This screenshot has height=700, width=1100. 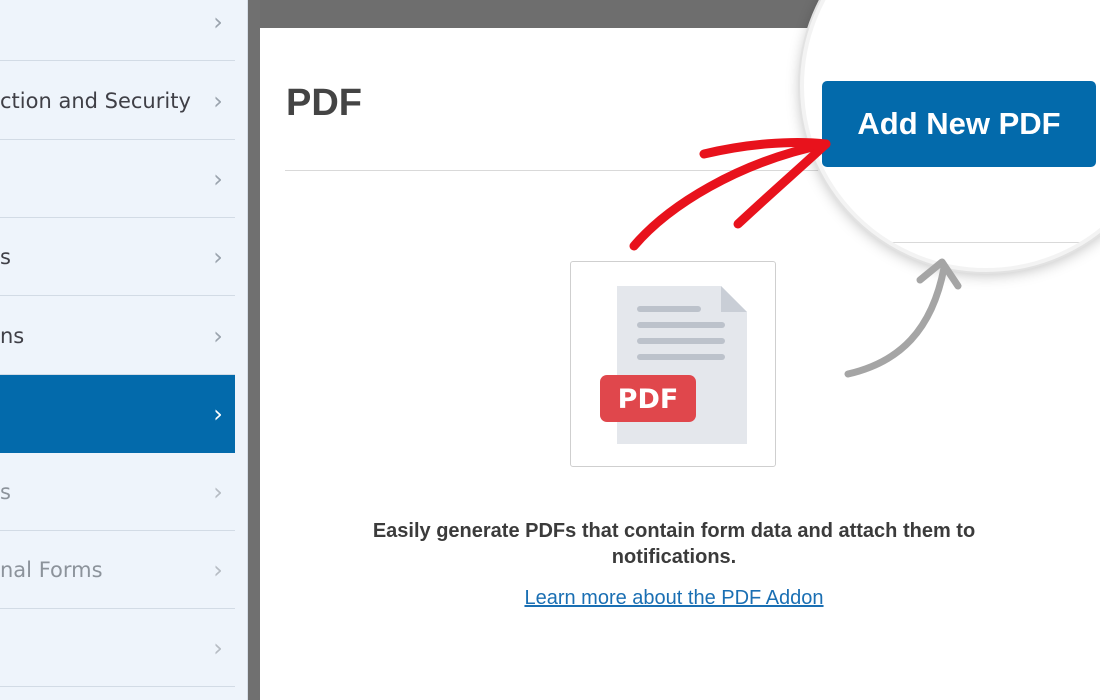 I want to click on add-new-pdf-button: Add New PDF, so click(x=959, y=124).